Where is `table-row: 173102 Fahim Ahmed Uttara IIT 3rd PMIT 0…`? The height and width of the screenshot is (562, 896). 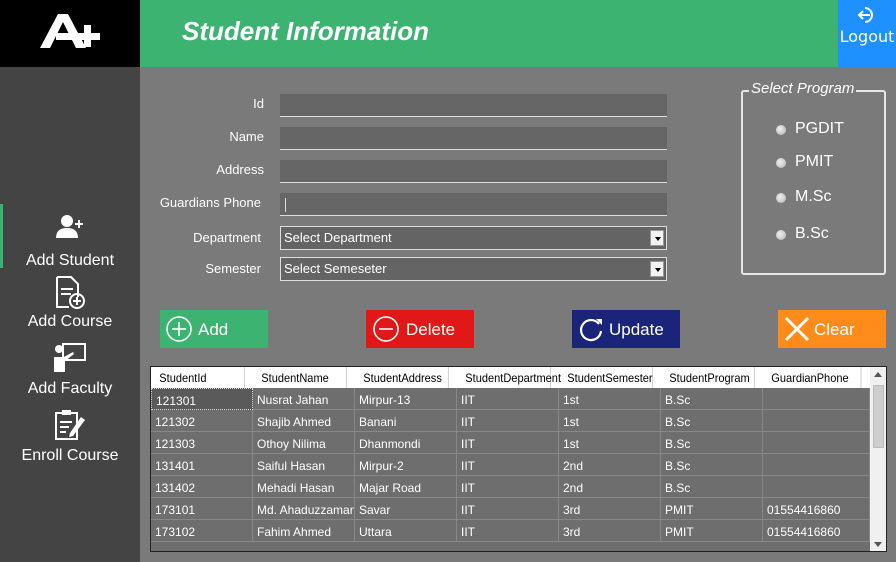 table-row: 173102 Fahim Ahmed Uttara IIT 3rd PMIT 0… is located at coordinates (510, 531).